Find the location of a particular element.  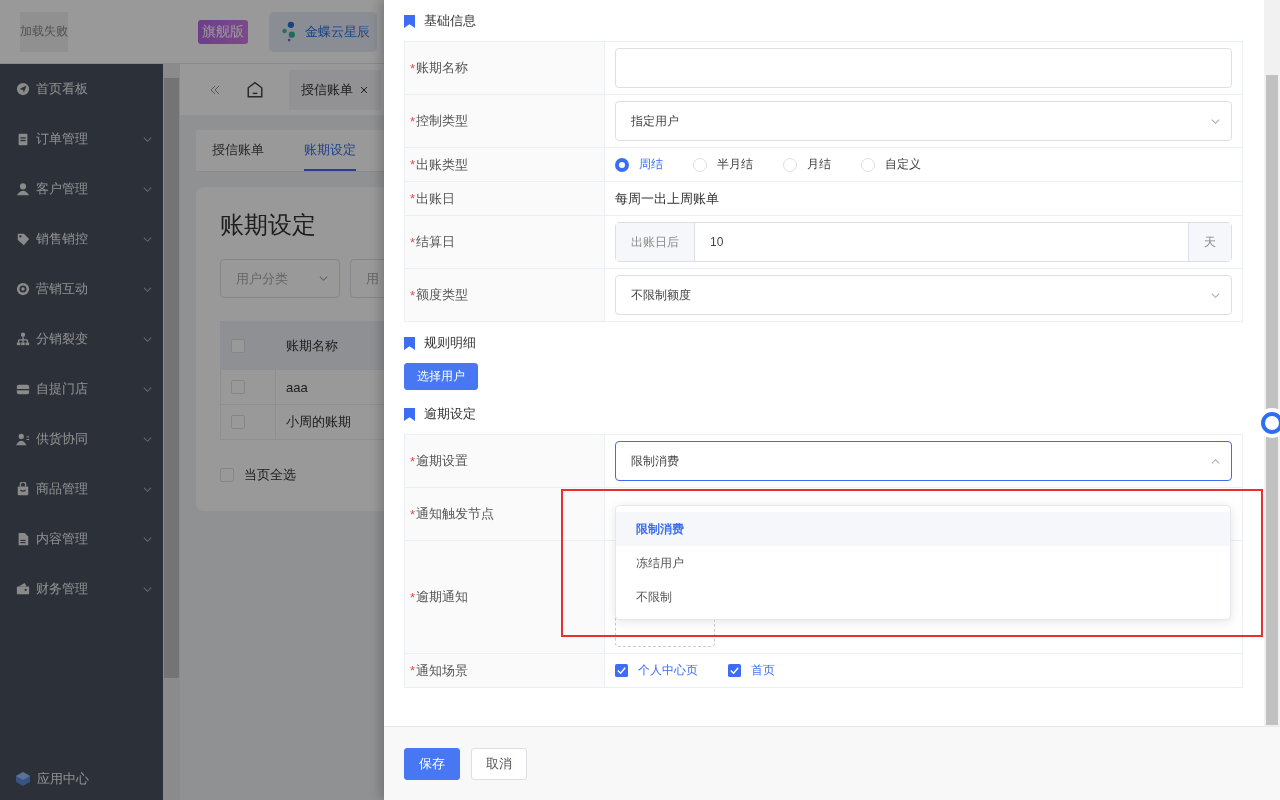

form-label: *出账类型 is located at coordinates (505, 164).